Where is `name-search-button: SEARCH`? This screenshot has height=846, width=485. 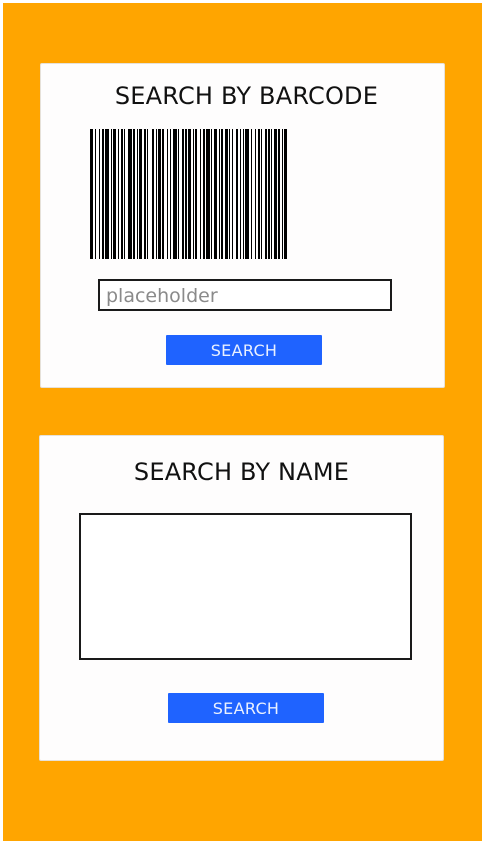 name-search-button: SEARCH is located at coordinates (246, 708).